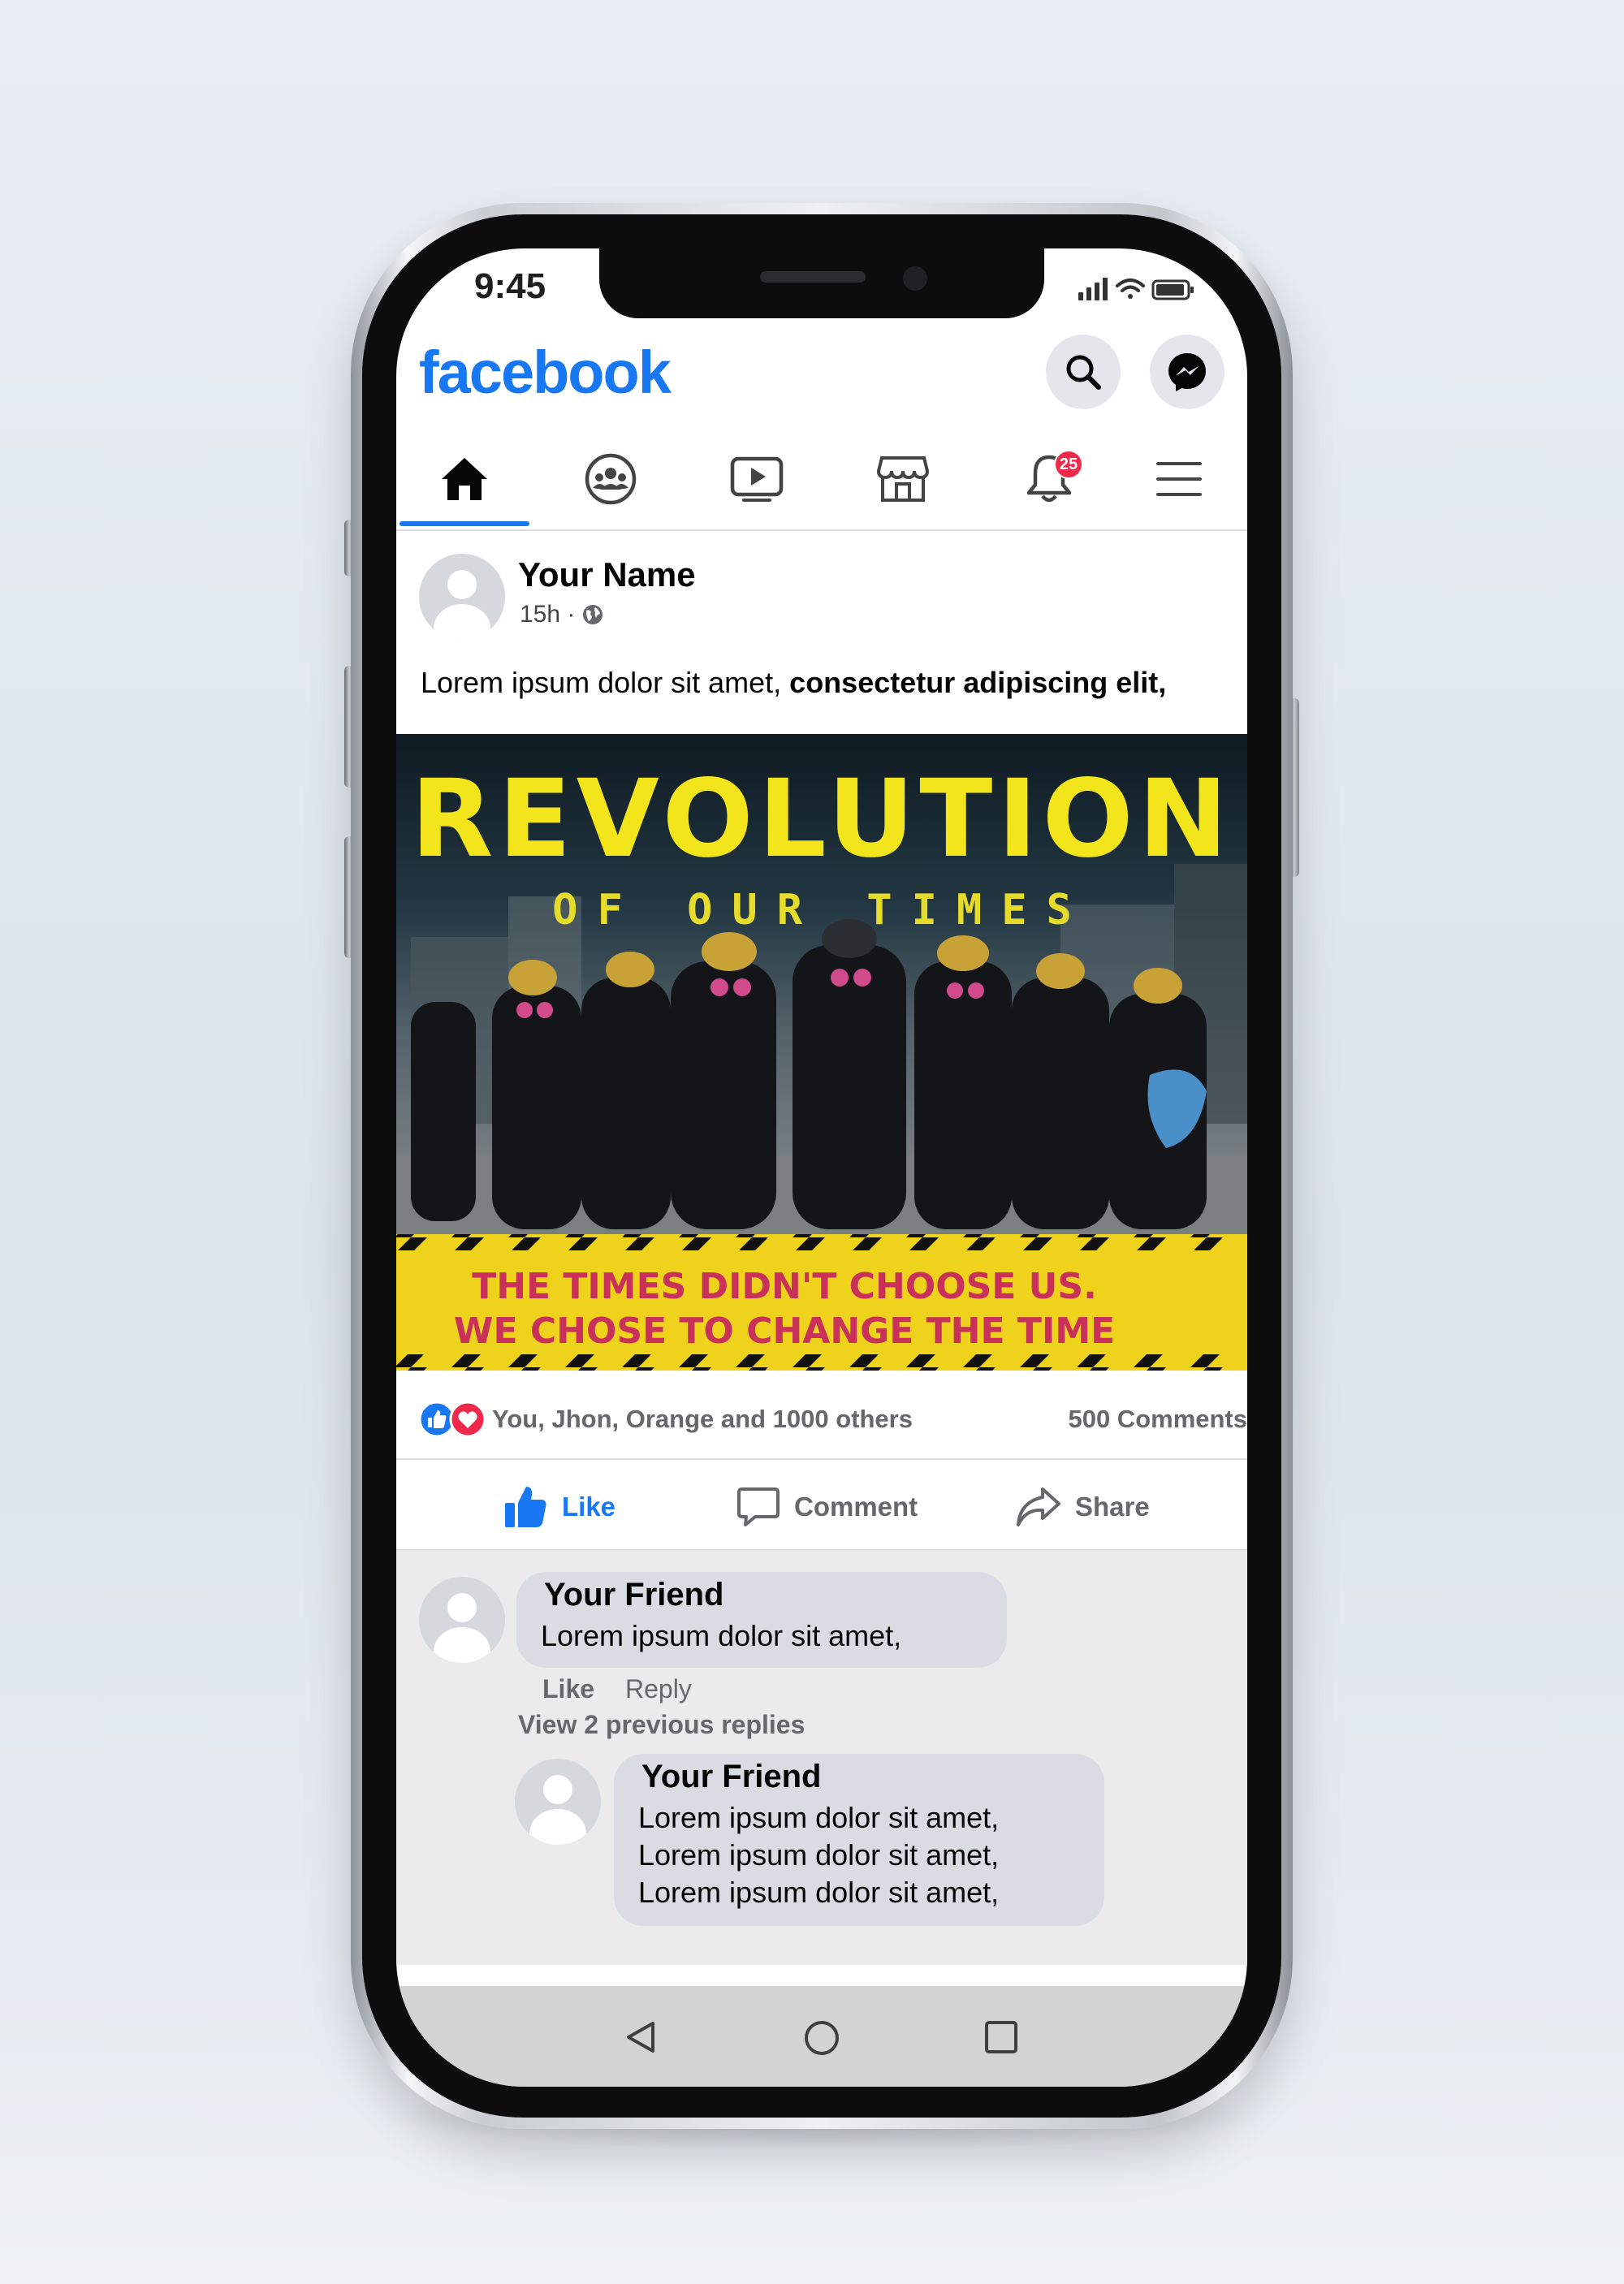 Image resolution: width=1624 pixels, height=2284 pixels. I want to click on tab-watch, so click(757, 479).